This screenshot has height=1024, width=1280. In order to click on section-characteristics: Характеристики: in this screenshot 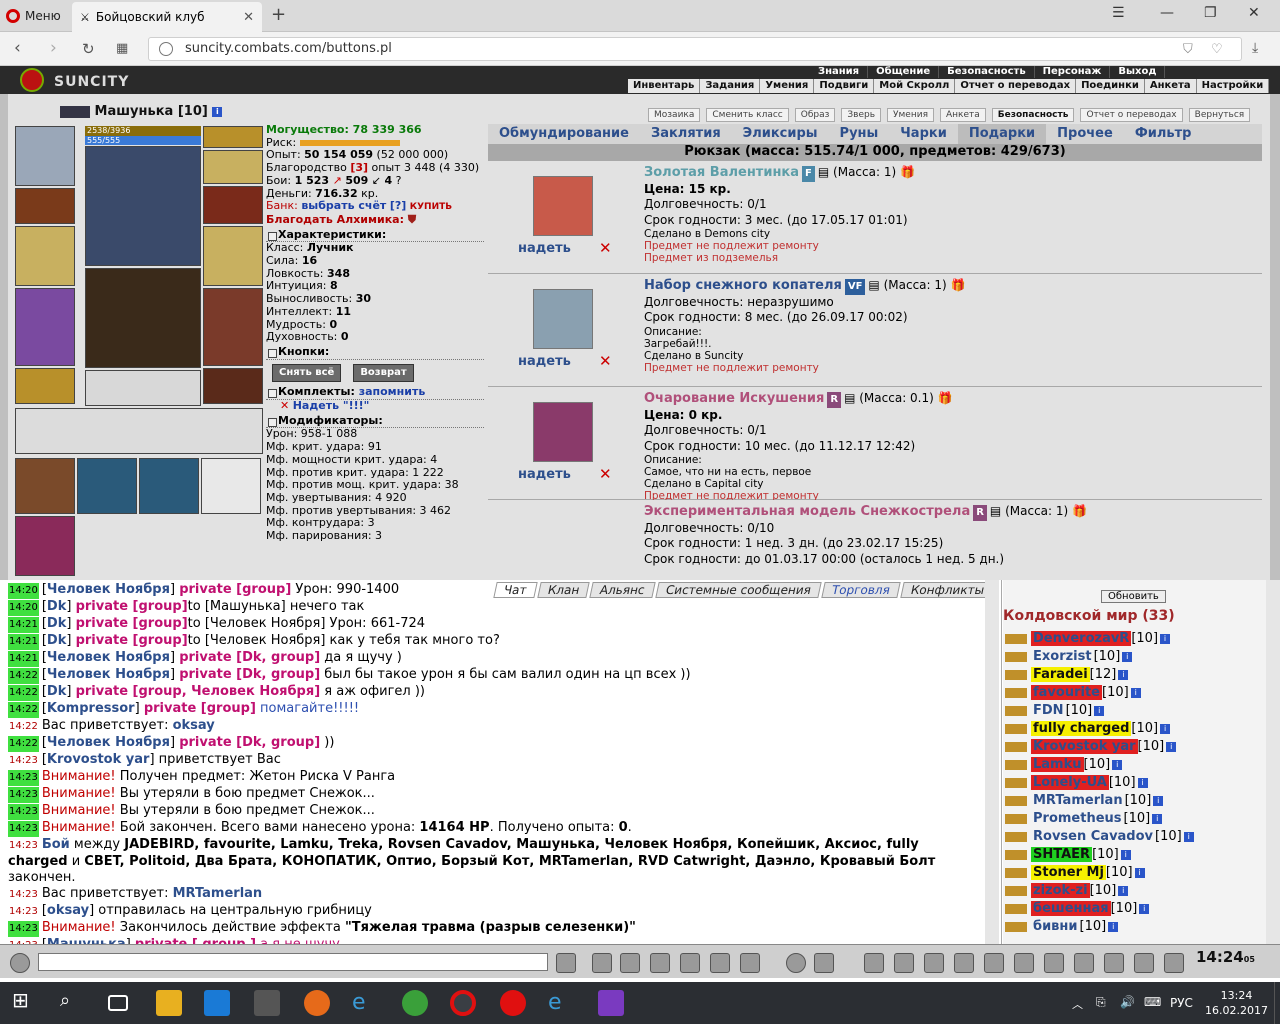, I will do `click(375, 235)`.